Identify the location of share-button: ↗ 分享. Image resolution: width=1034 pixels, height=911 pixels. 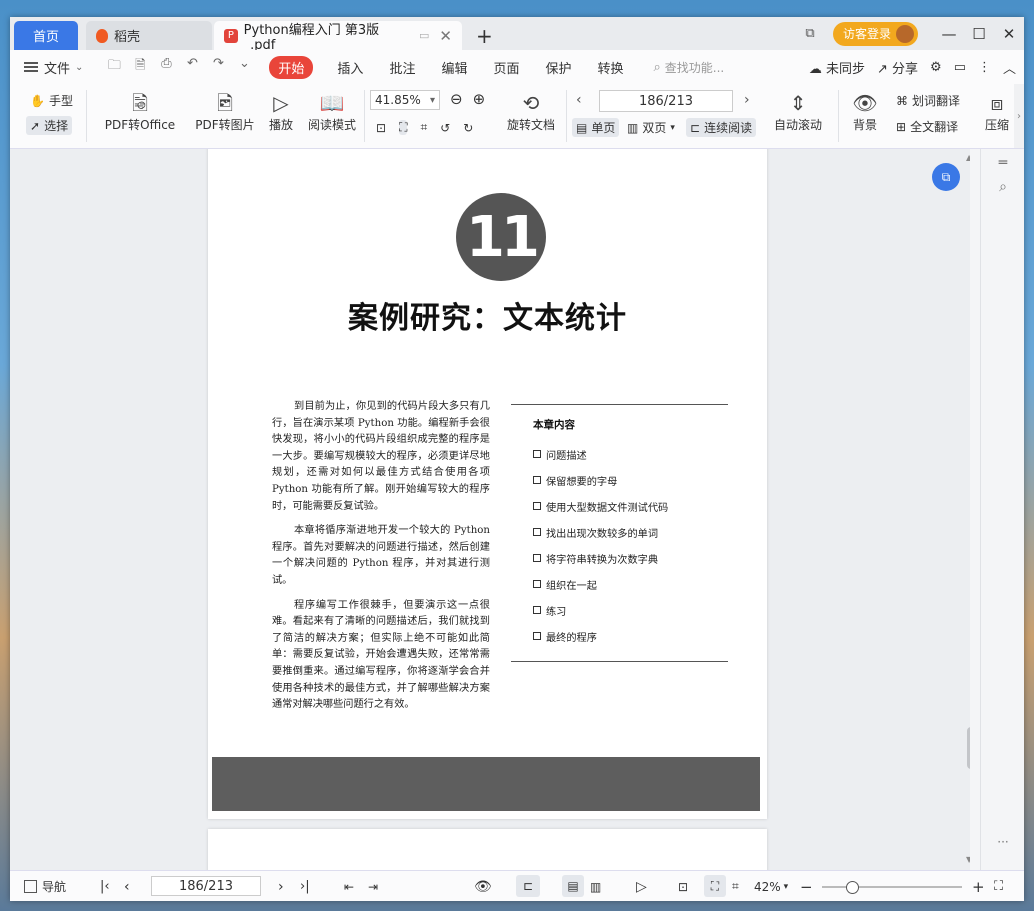
(897, 67).